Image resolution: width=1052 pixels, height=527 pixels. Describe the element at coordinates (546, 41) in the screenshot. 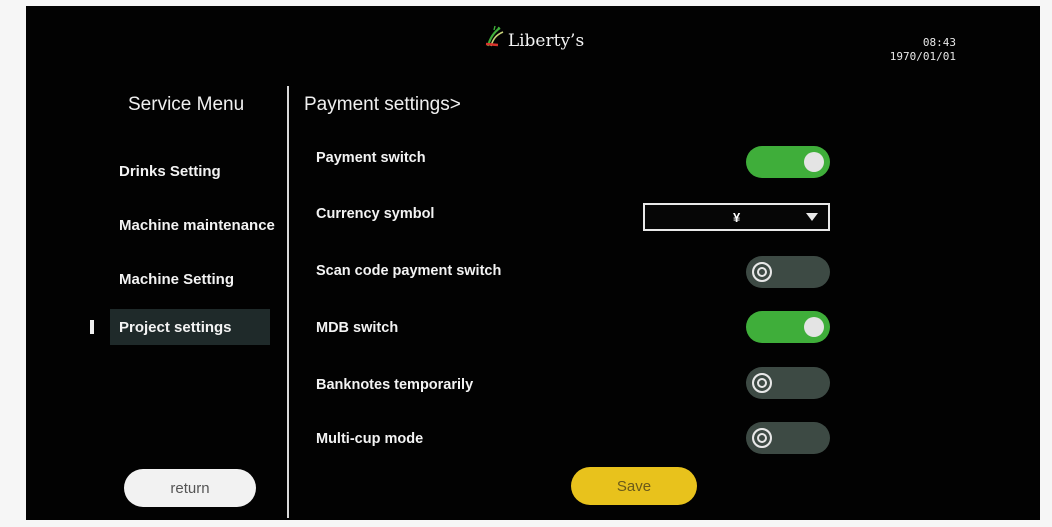

I see `brand-name: Liberty’s` at that location.